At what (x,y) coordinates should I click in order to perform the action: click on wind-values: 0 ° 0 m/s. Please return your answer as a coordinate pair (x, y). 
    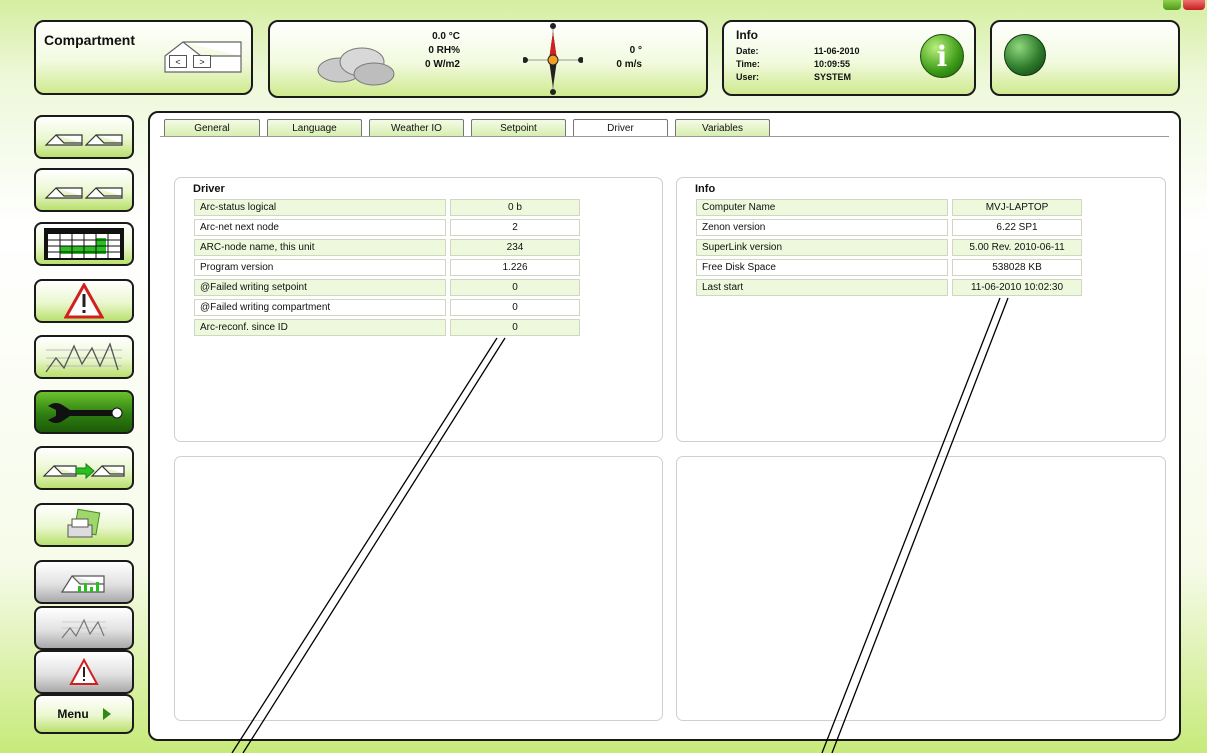
    Looking at the image, I should click on (626, 58).